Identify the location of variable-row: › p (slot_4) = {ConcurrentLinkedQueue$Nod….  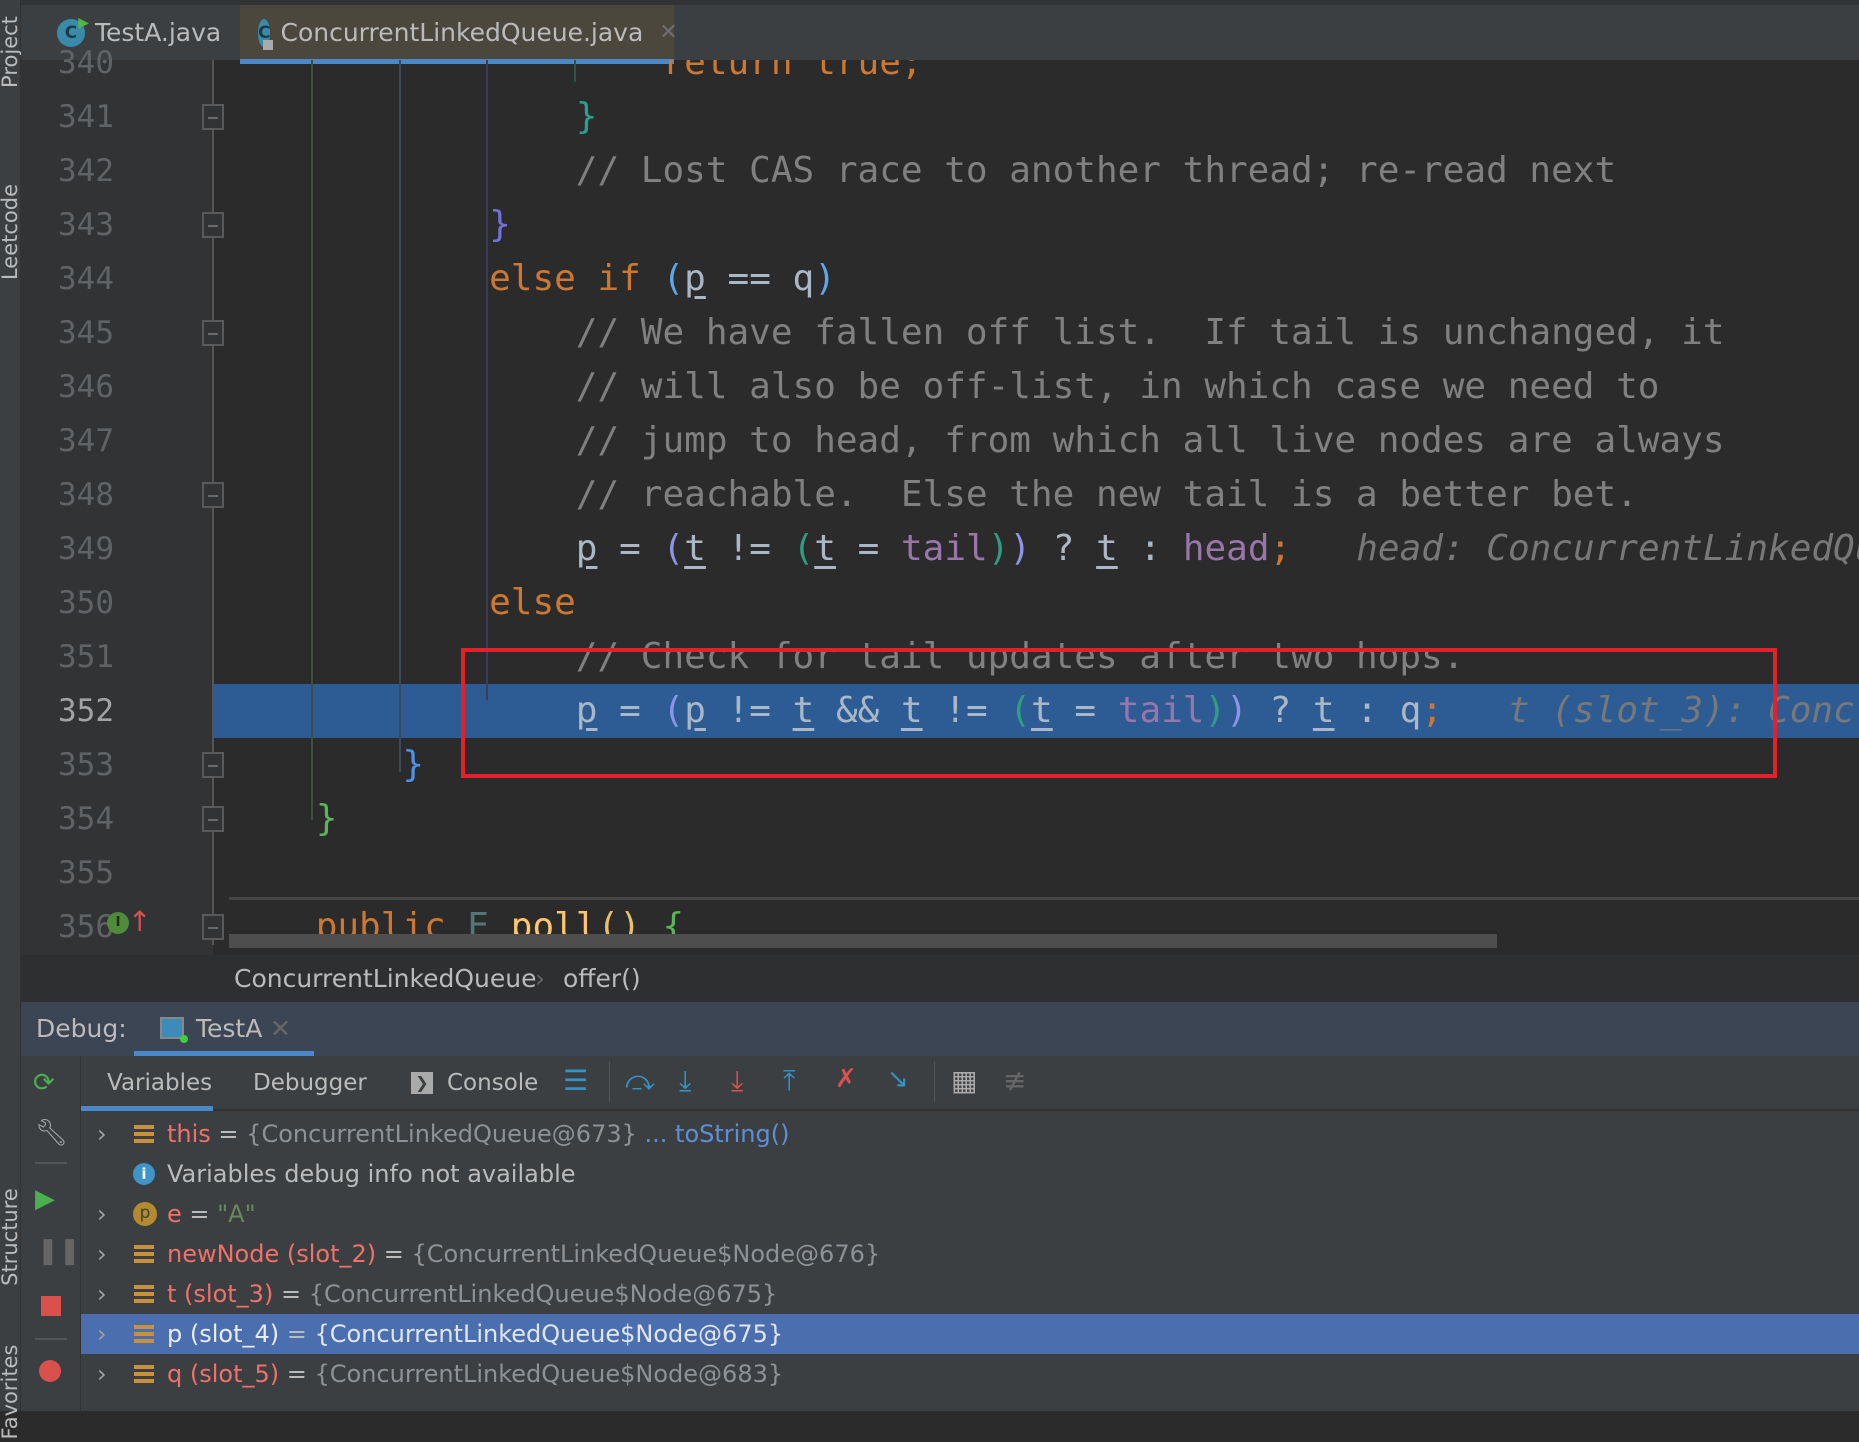
(970, 1334).